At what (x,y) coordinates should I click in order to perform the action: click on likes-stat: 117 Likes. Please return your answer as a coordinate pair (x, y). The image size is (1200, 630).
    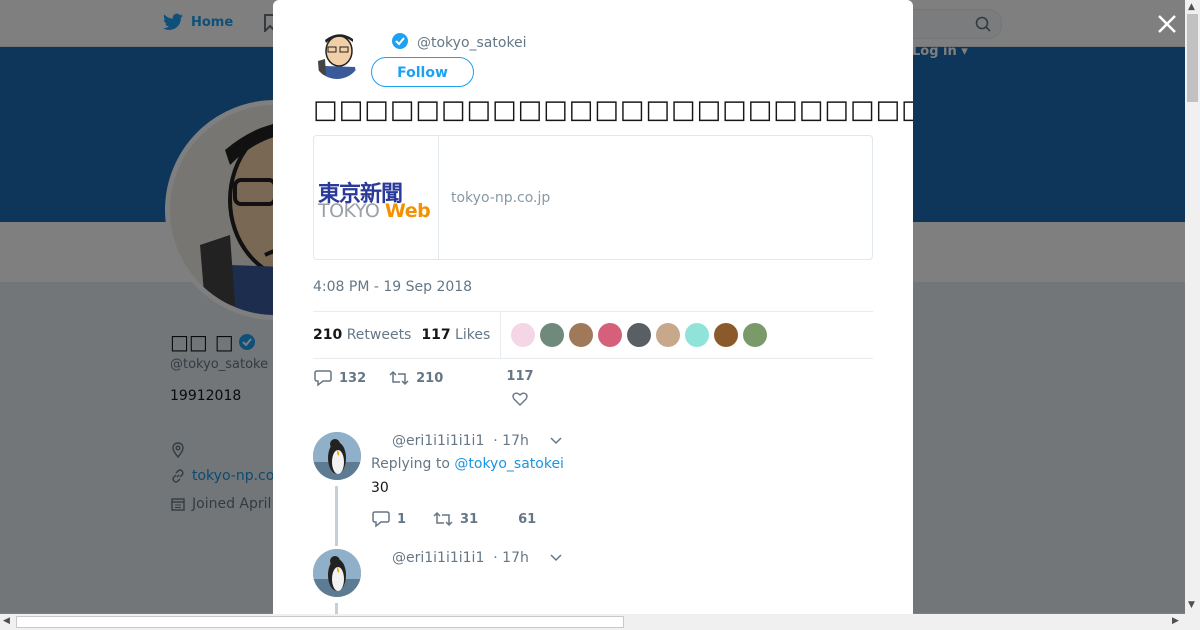
    Looking at the image, I should click on (455, 335).